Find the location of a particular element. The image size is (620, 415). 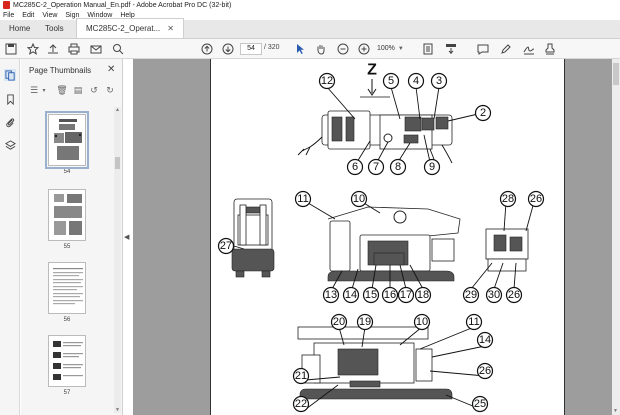

svg-text: 30 is located at coordinates (494, 295).